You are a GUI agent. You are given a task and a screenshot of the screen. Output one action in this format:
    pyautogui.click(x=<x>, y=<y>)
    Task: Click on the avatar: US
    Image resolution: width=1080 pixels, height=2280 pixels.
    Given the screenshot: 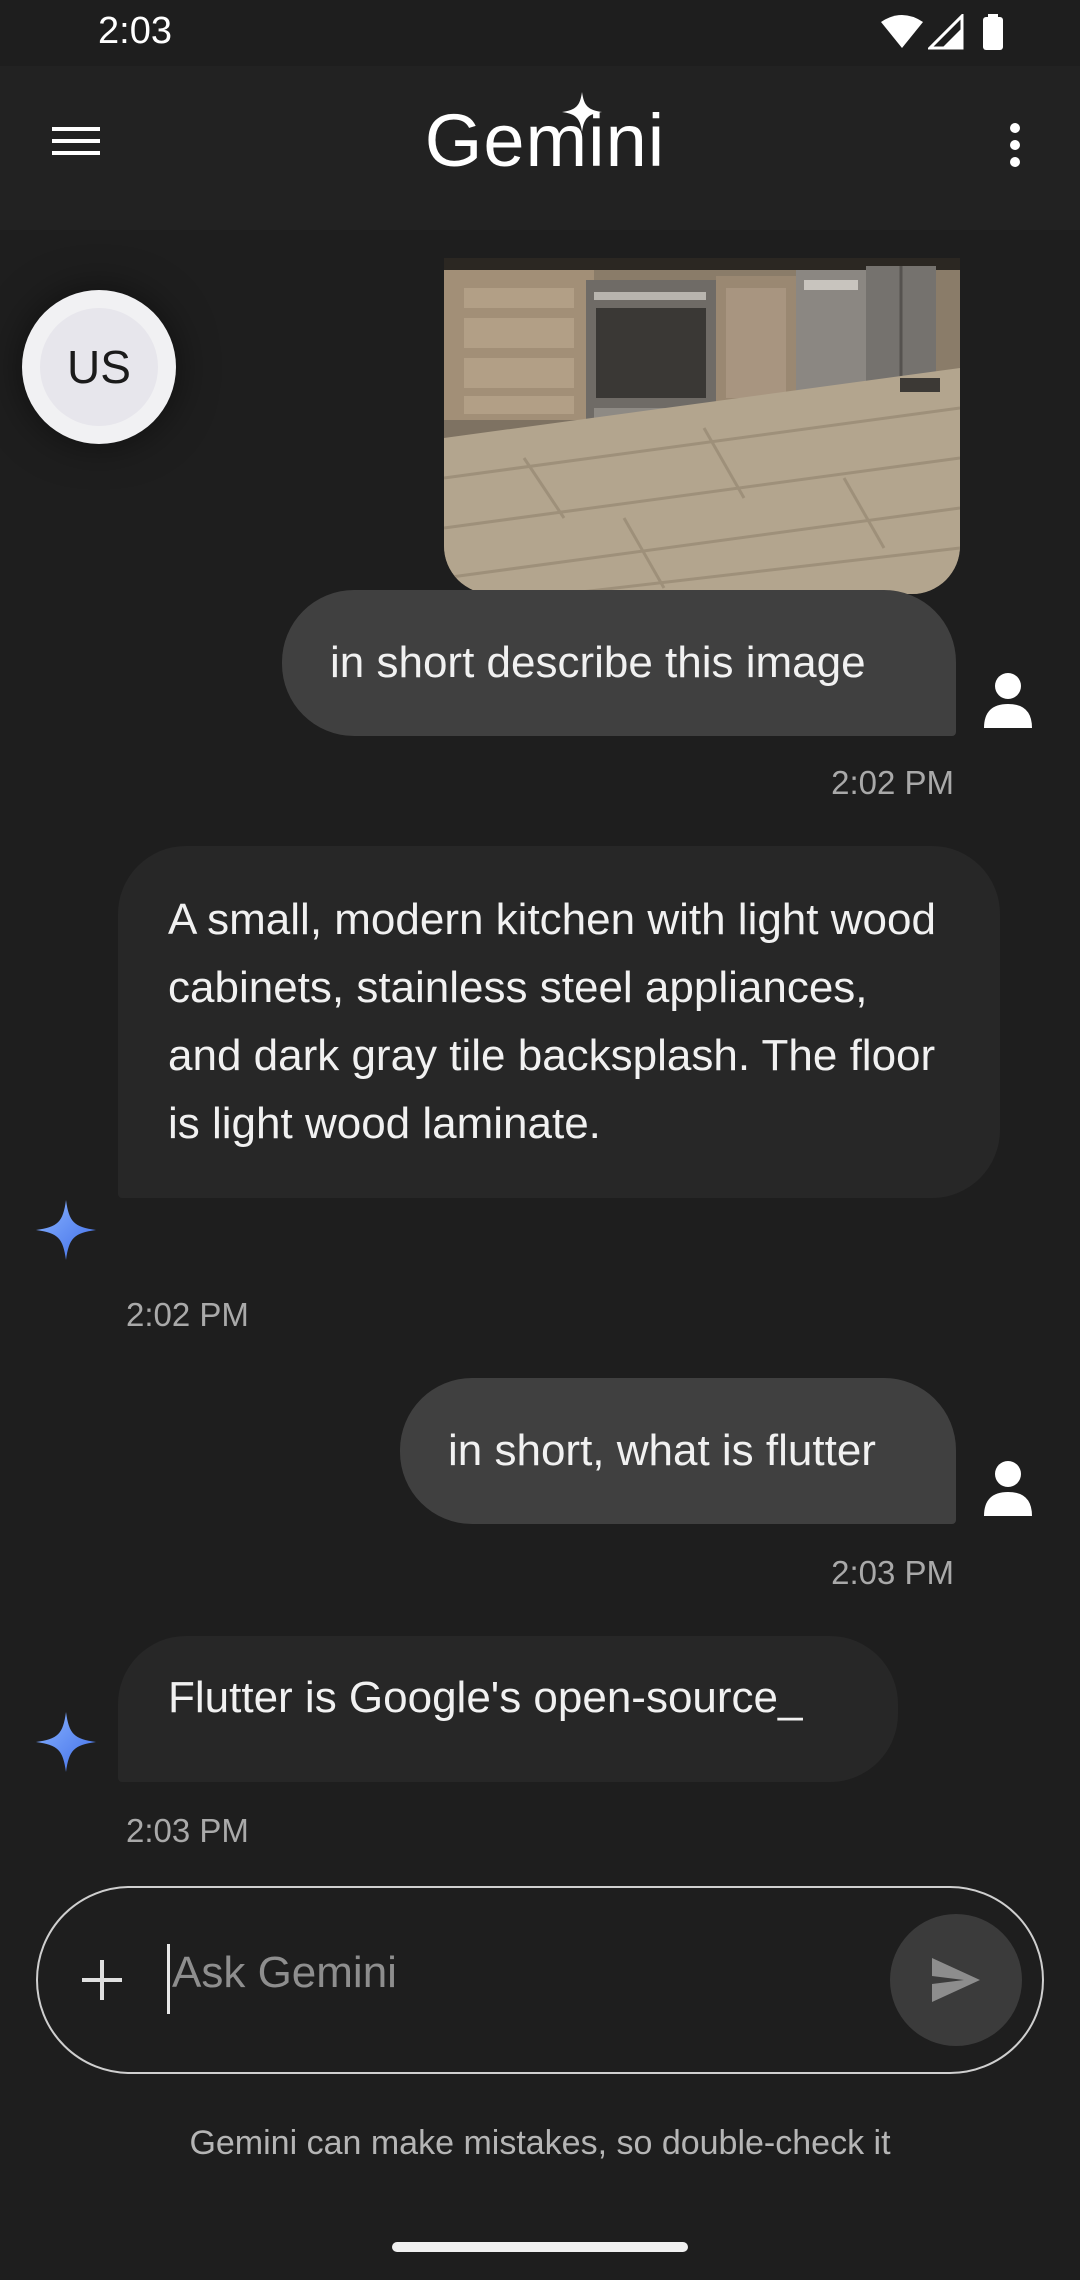 What is the action you would take?
    pyautogui.click(x=99, y=367)
    